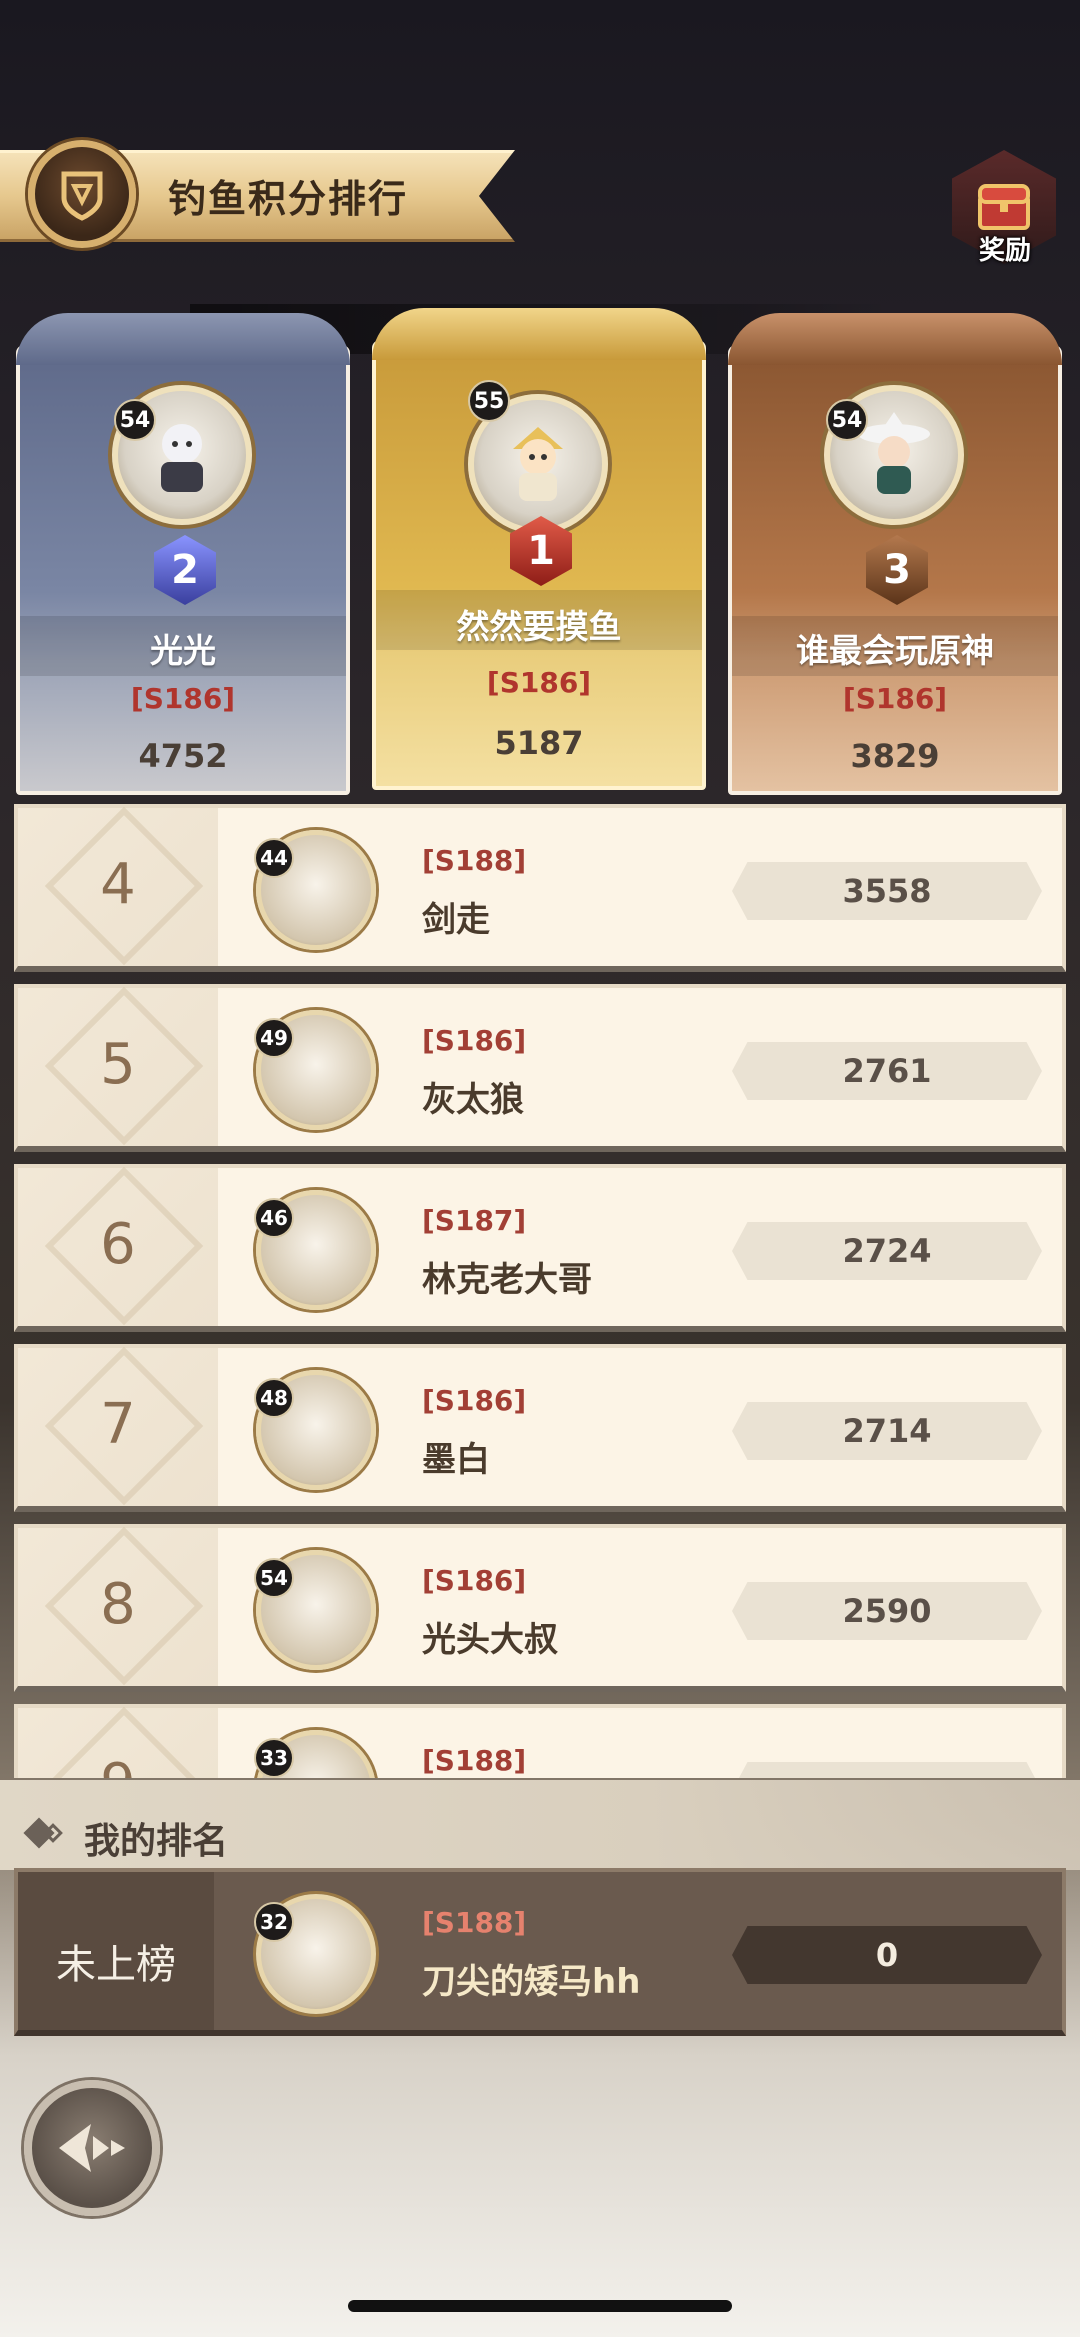  I want to click on fishing-emblem-icon, so click(82, 194).